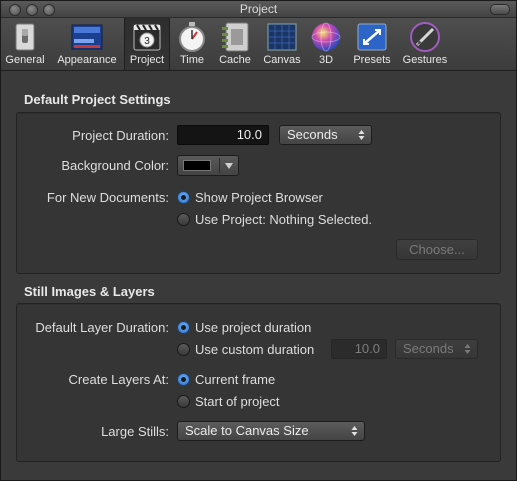 This screenshot has width=517, height=481. Describe the element at coordinates (283, 219) in the screenshot. I see `use-project-label: Use Project: Nothing Selected.` at that location.